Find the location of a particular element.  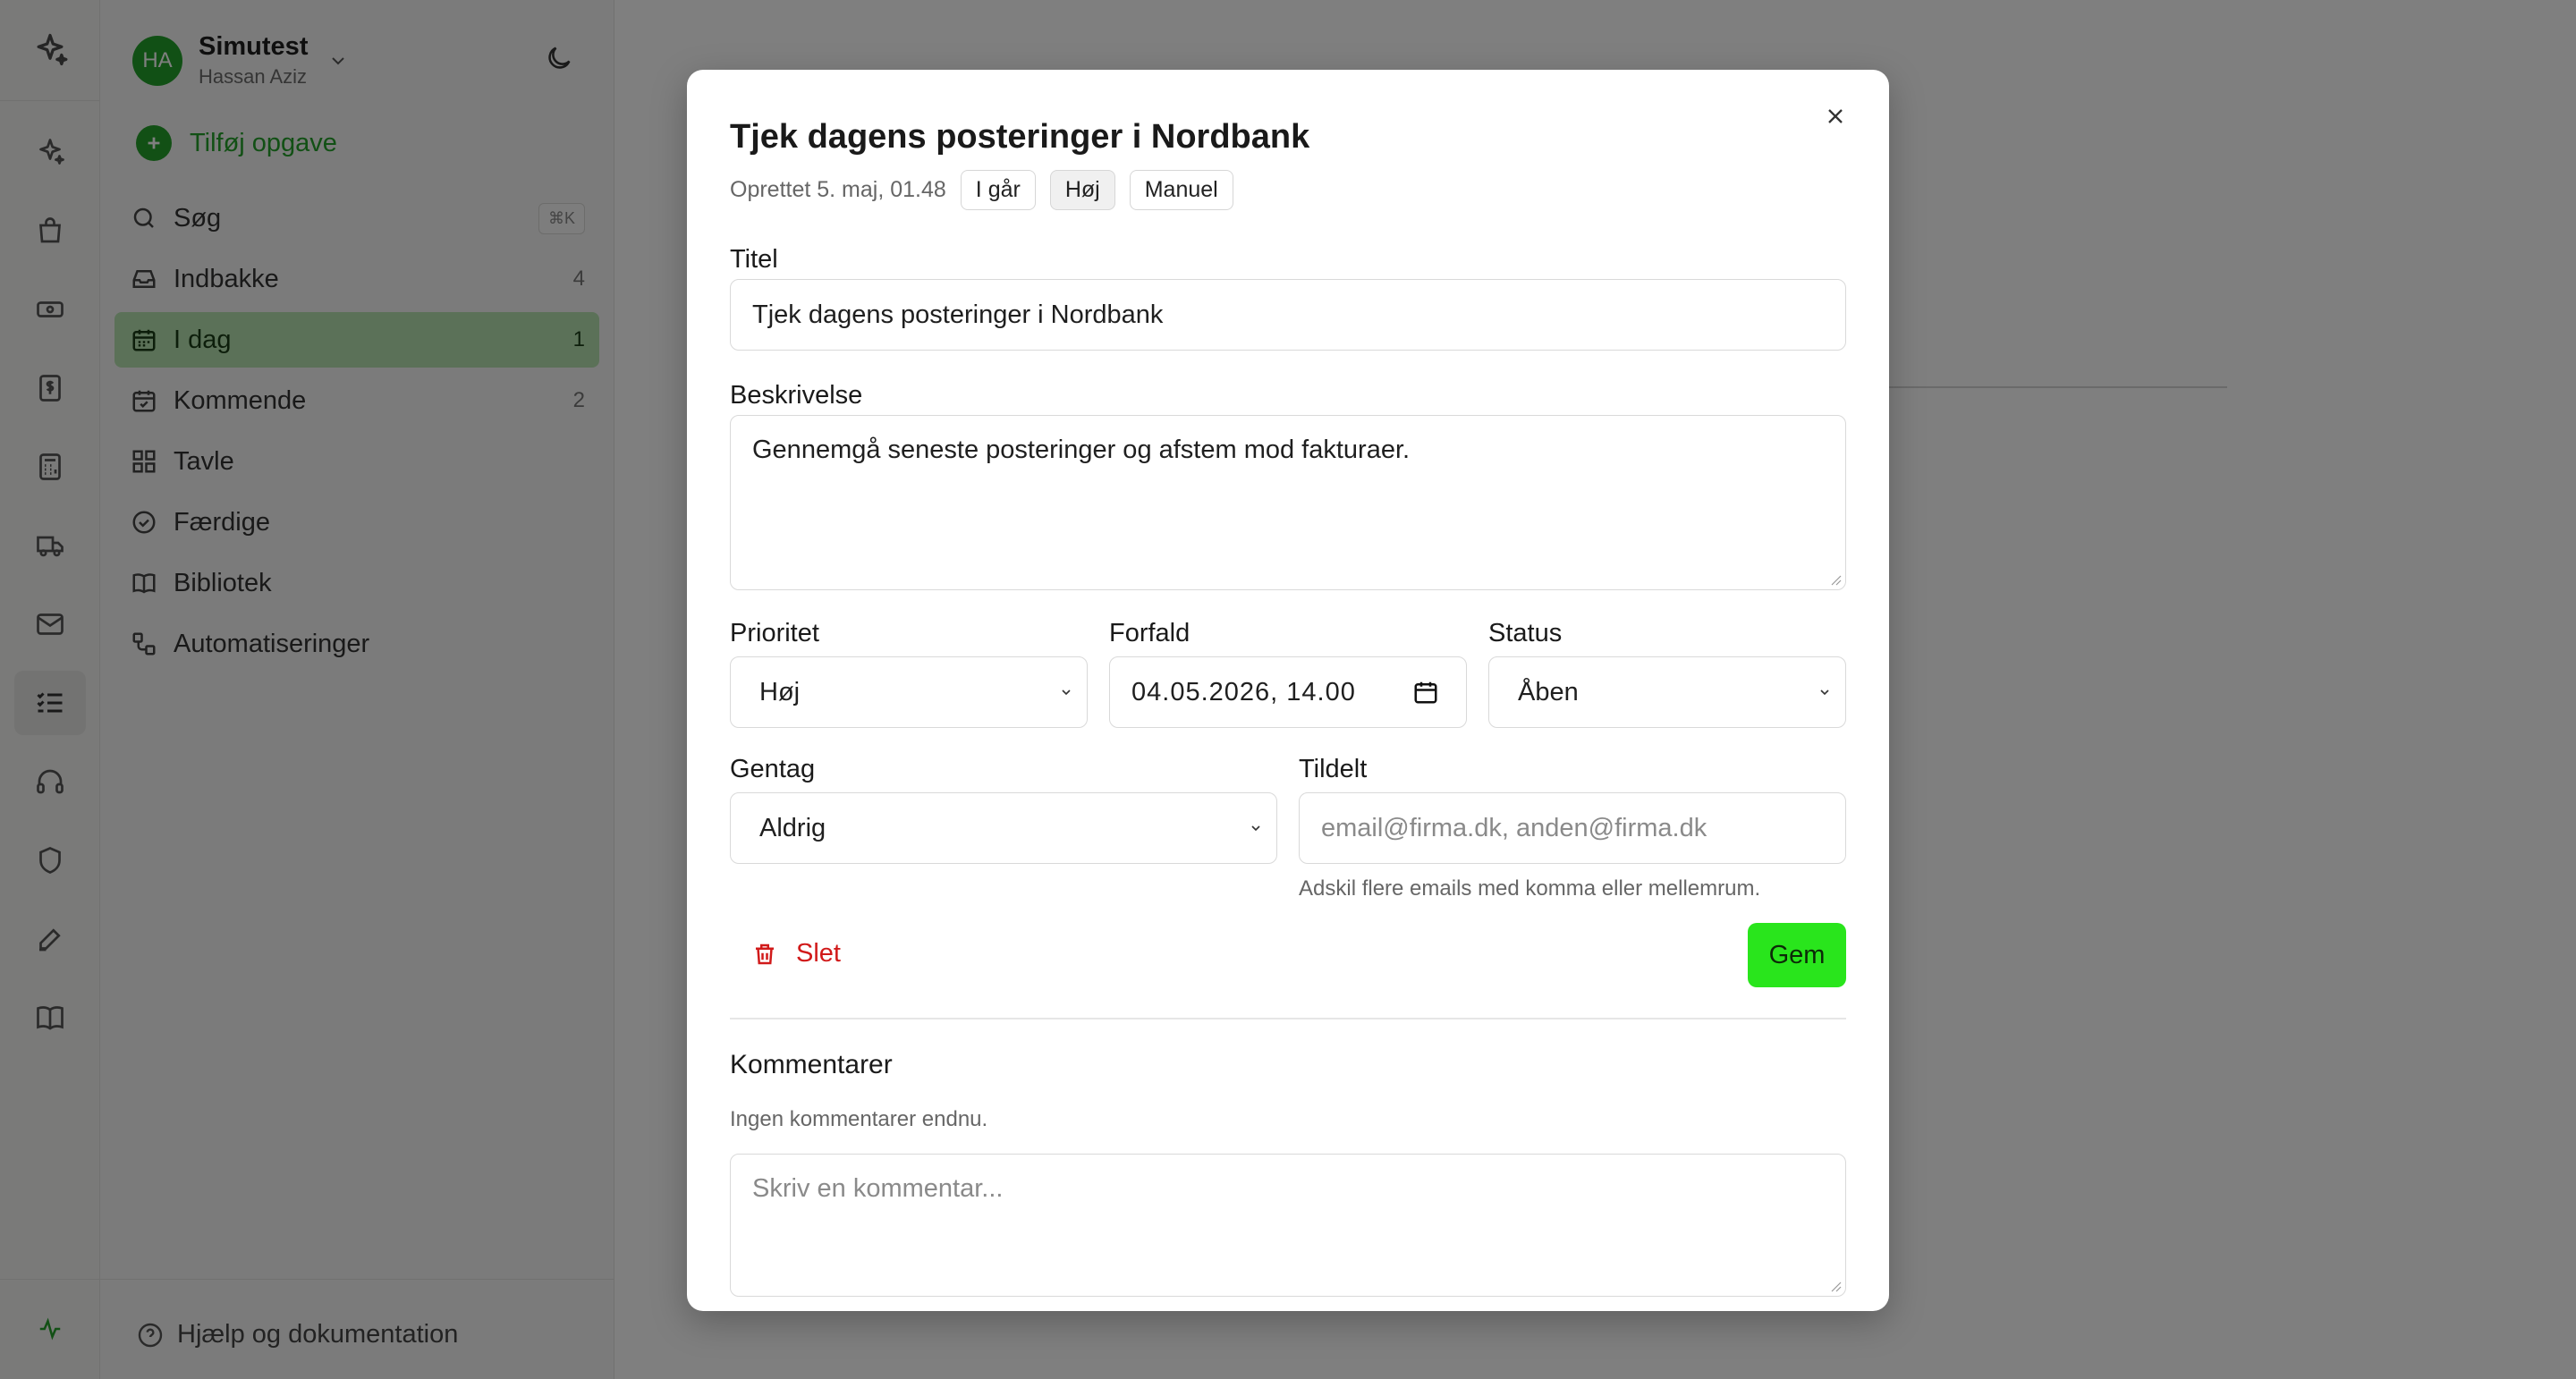

due-chip: I går is located at coordinates (998, 190).